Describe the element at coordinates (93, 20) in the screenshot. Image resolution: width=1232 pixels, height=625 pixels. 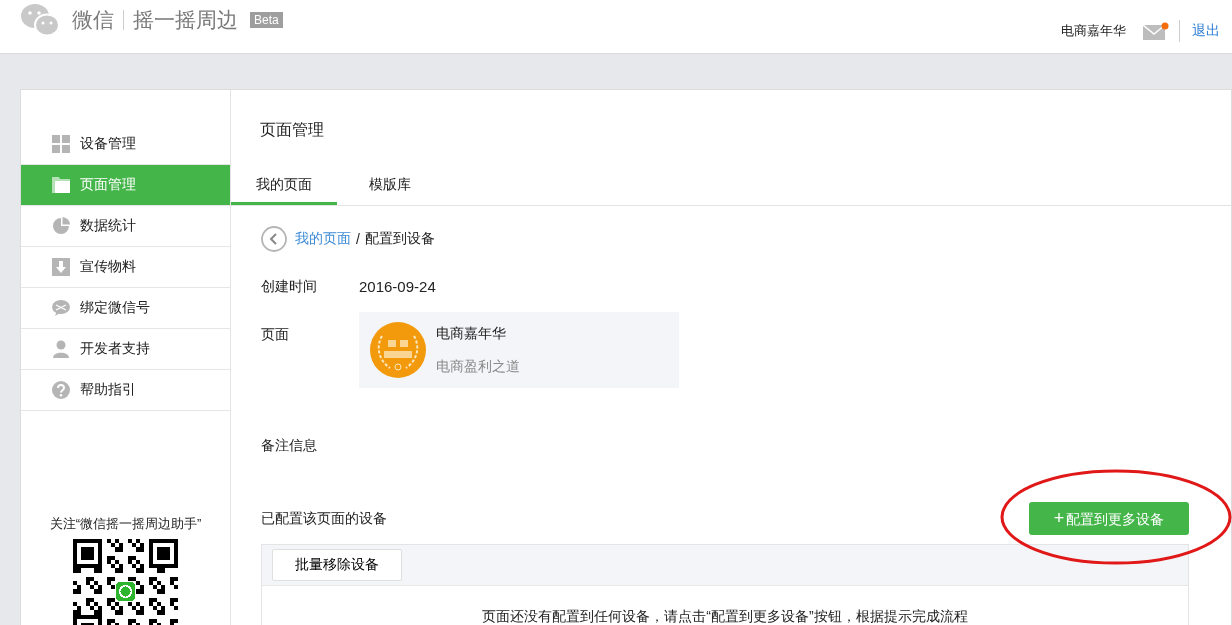
I see `brand-name: 微信` at that location.